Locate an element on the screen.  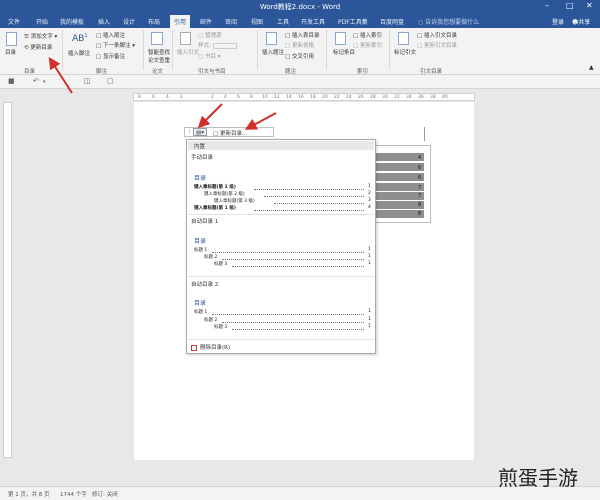
annotation-arrows is located at coordinates (162, 93).